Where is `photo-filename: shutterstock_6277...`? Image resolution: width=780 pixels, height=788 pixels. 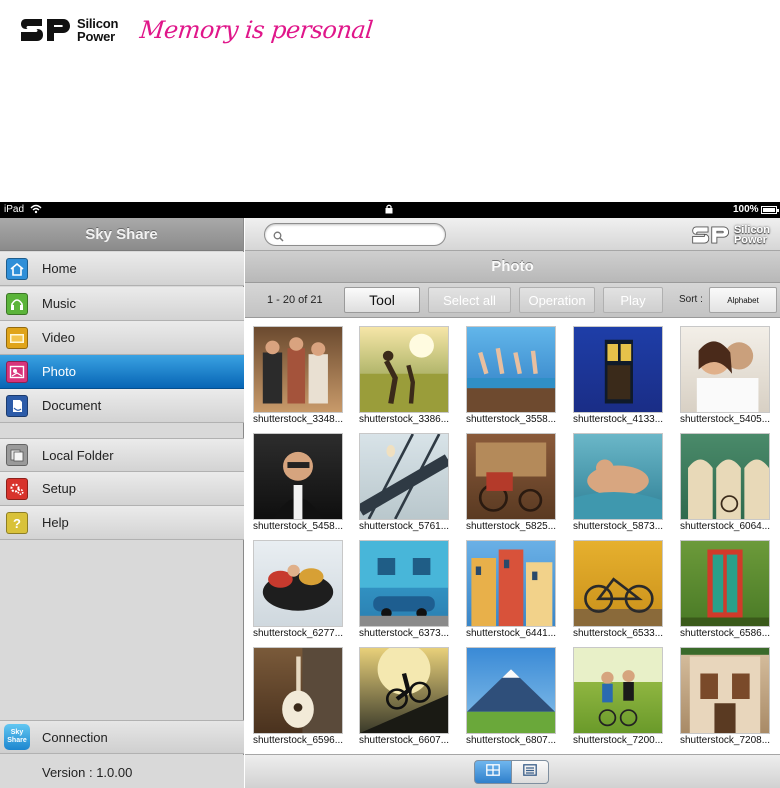 photo-filename: shutterstock_6277... is located at coordinates (298, 633).